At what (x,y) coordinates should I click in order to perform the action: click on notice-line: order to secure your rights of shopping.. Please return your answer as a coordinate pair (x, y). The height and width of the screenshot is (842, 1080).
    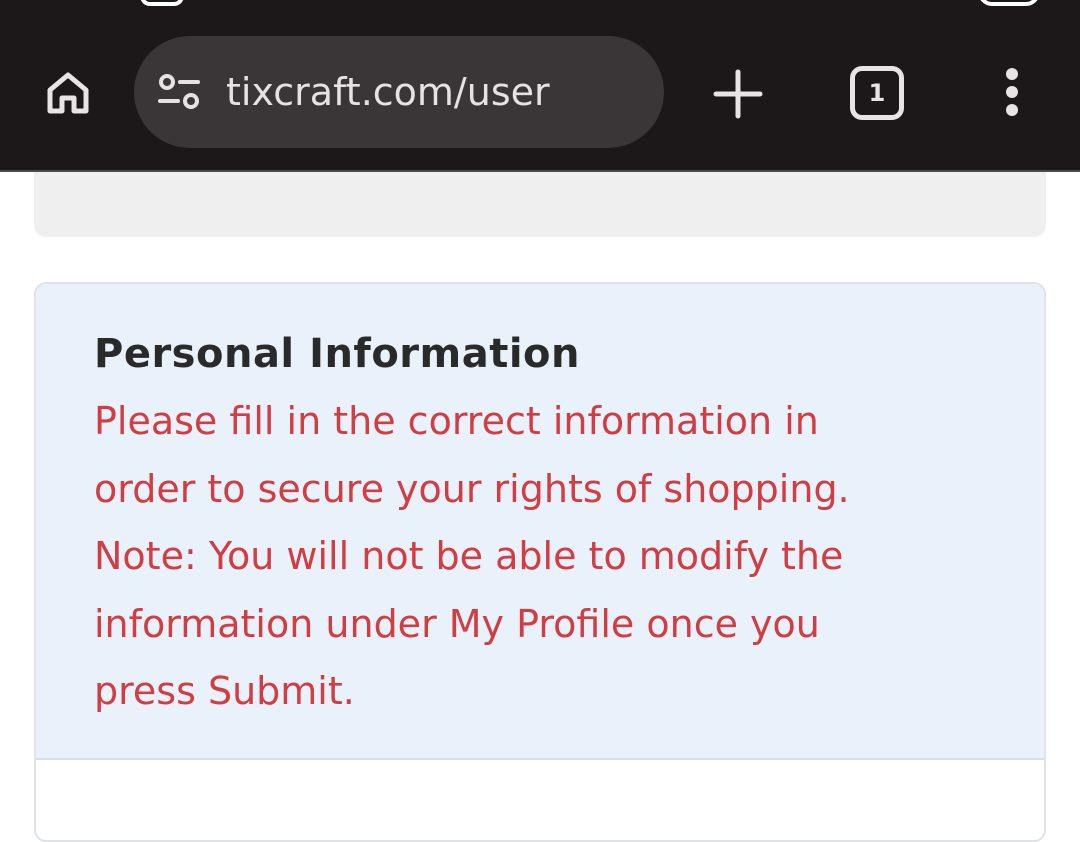
    Looking at the image, I should click on (472, 488).